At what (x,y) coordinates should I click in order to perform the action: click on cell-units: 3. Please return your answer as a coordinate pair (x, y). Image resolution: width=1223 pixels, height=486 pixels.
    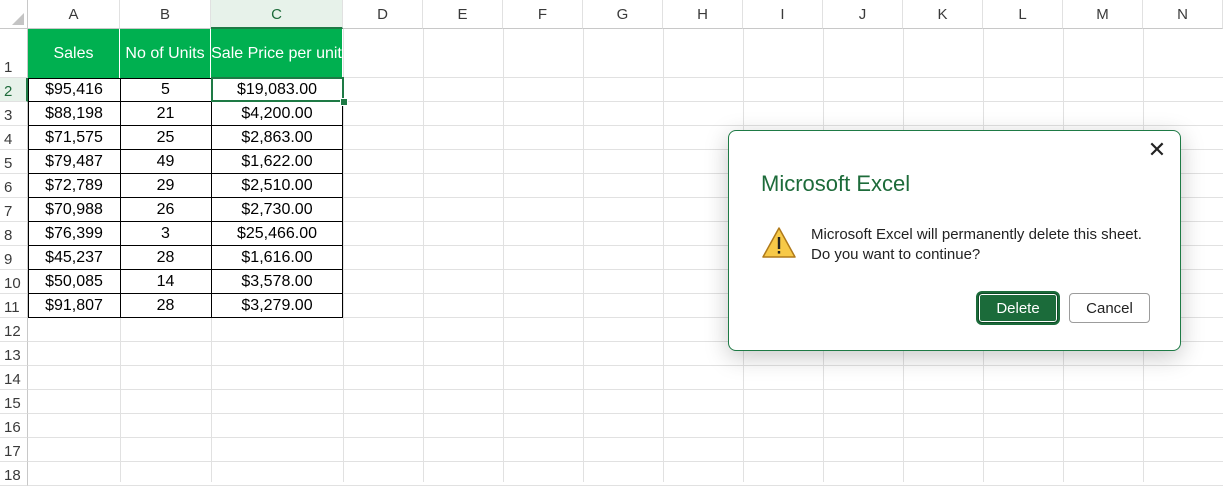
    Looking at the image, I should click on (165, 234).